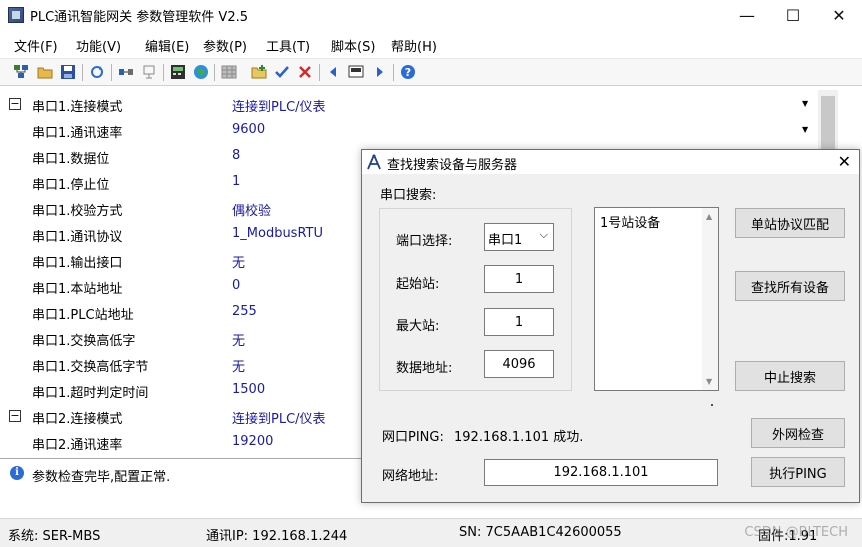 This screenshot has height=547, width=862. I want to click on scroll-up-icon: ▲, so click(709, 216).